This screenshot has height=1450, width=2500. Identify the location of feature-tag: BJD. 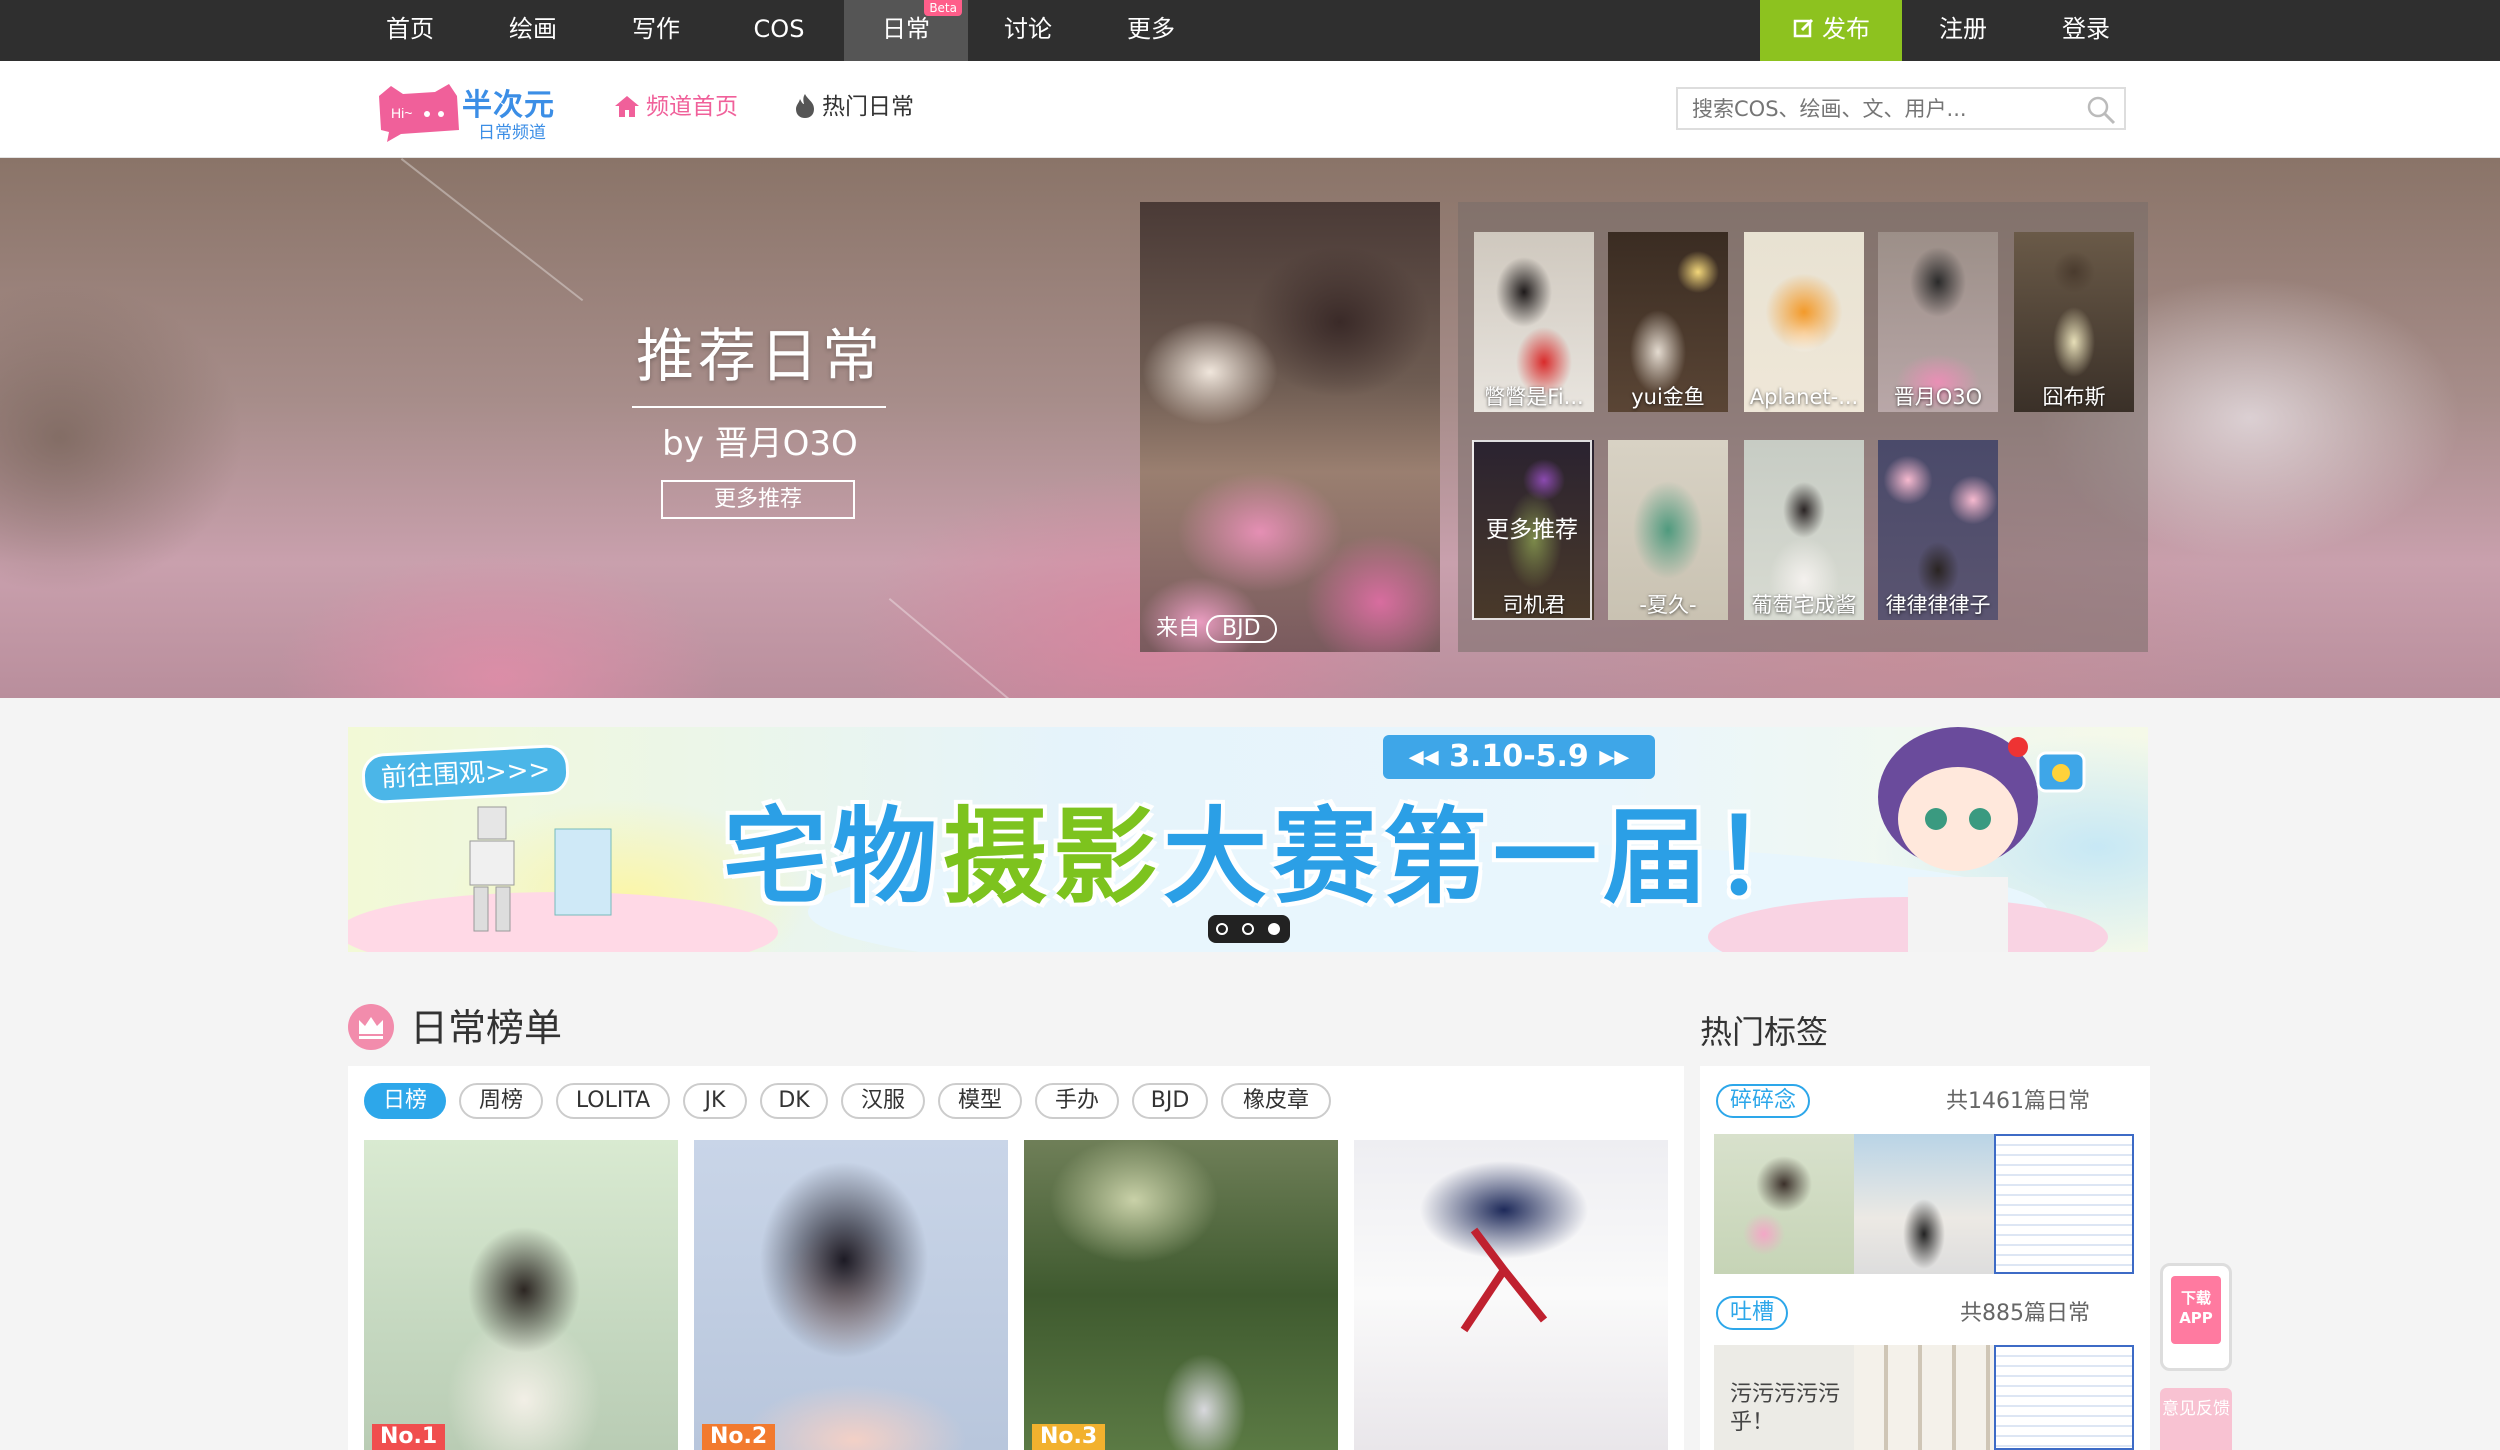
(1241, 629).